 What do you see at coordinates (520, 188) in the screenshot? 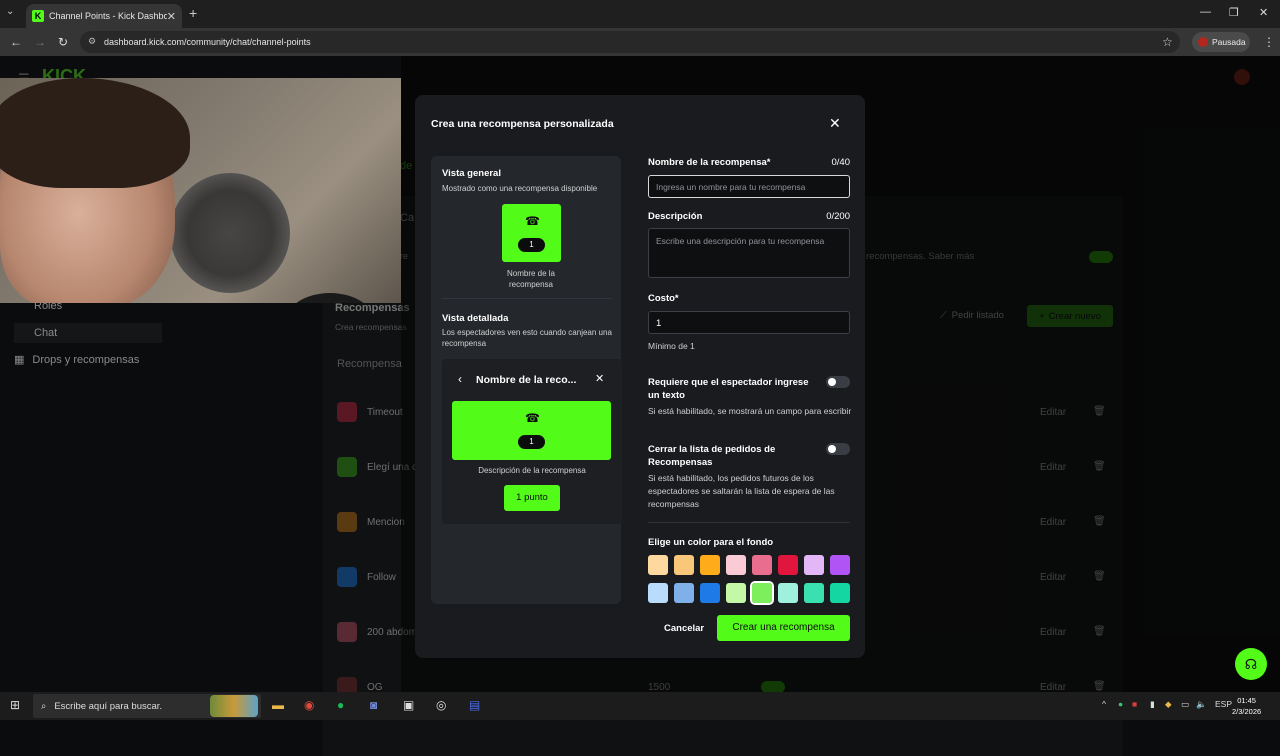
I see `overview-subtitle: Mostrado como una recompensa disponible` at bounding box center [520, 188].